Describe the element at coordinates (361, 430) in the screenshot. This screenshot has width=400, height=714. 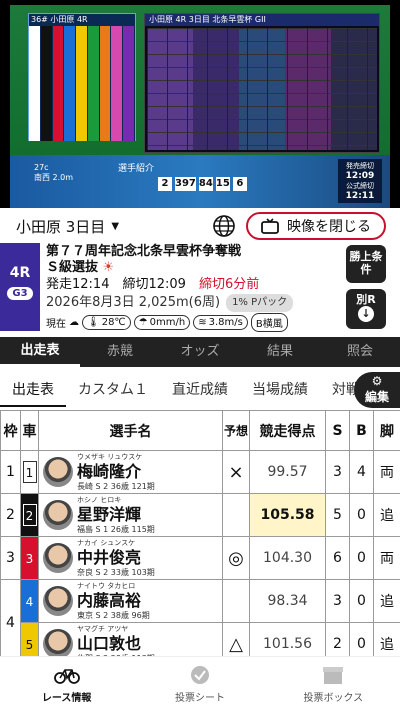
I see `col-b: B` at that location.